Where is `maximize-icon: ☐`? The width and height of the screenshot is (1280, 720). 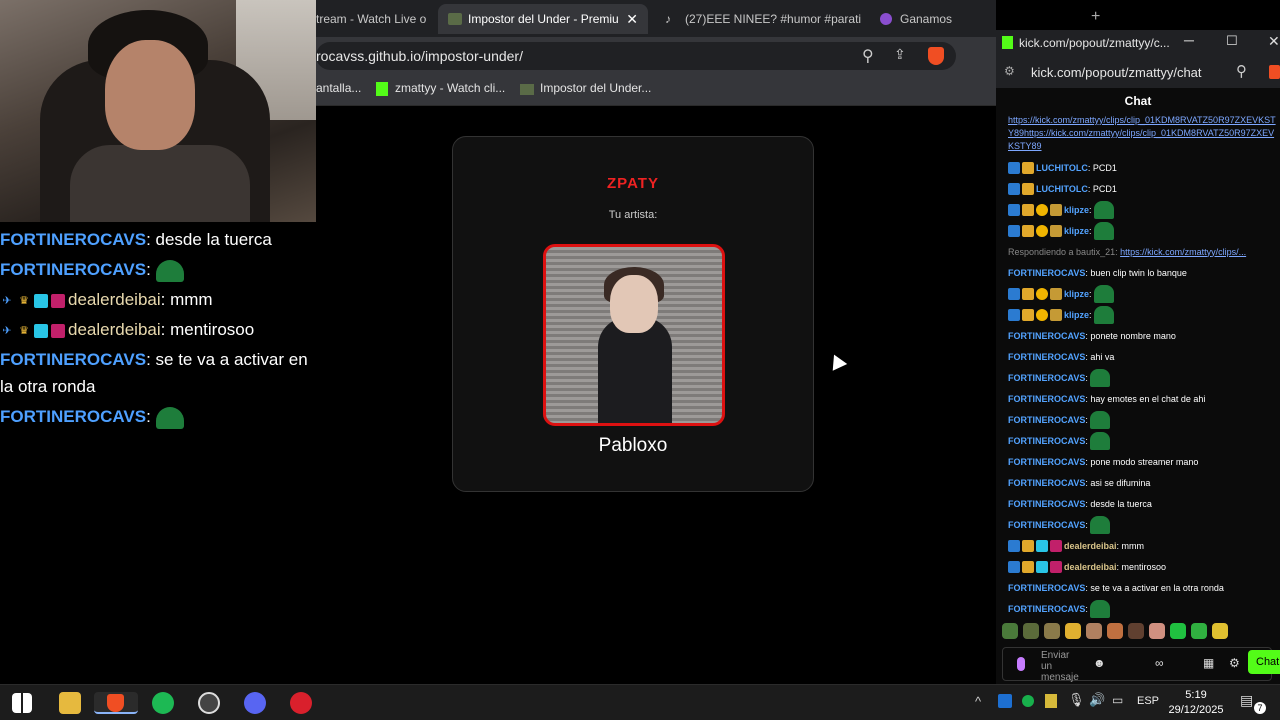 maximize-icon: ☐ is located at coordinates (1232, 41).